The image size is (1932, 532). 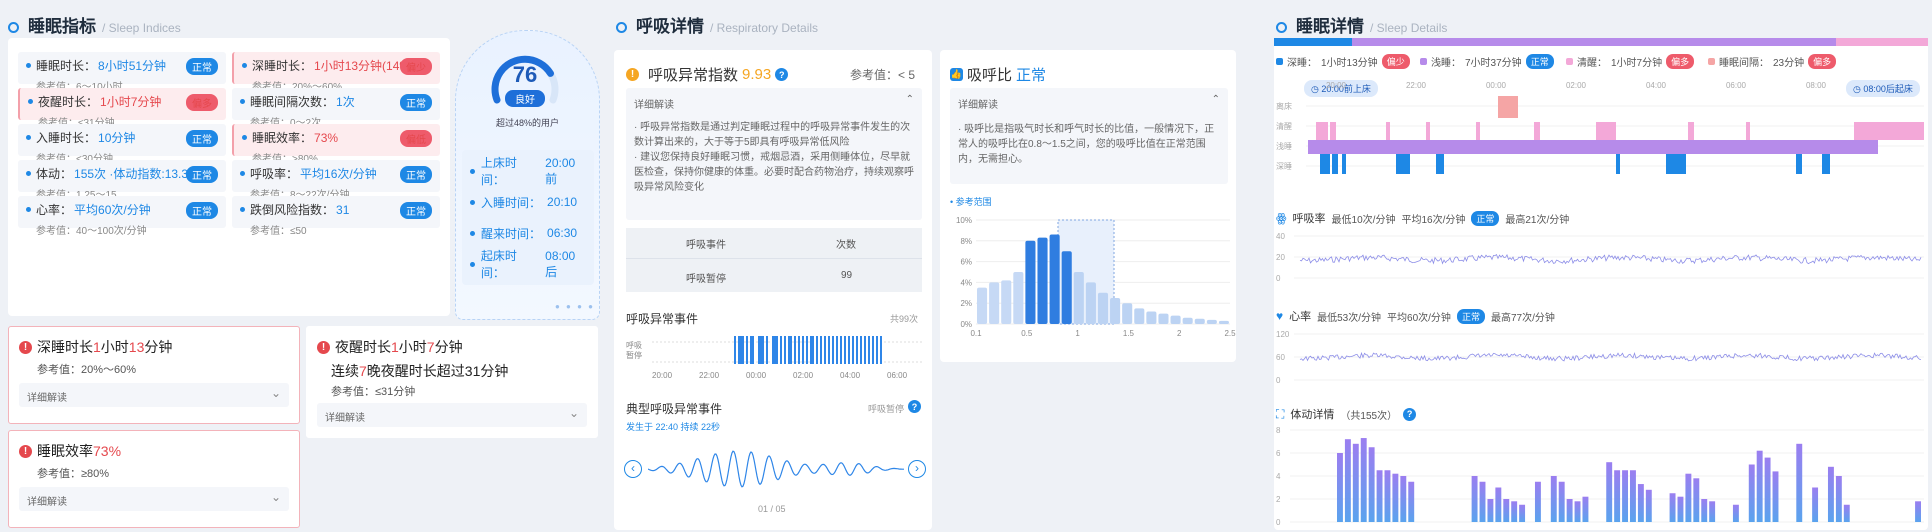 I want to click on title-sub: / Respiratory Details, so click(x=764, y=28).